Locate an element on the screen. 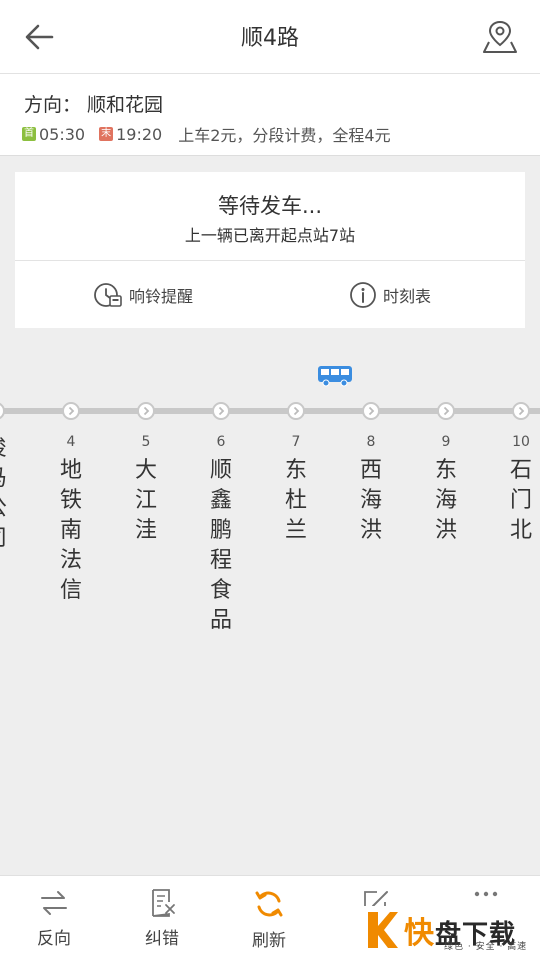 This screenshot has height=960, width=540. map-button is located at coordinates (500, 37).